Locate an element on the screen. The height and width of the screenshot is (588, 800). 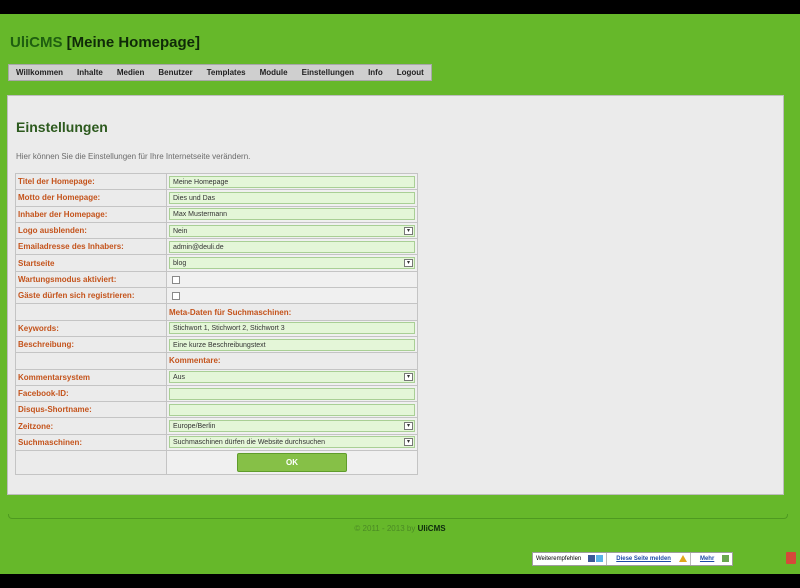
footer-divider is located at coordinates (398, 516).